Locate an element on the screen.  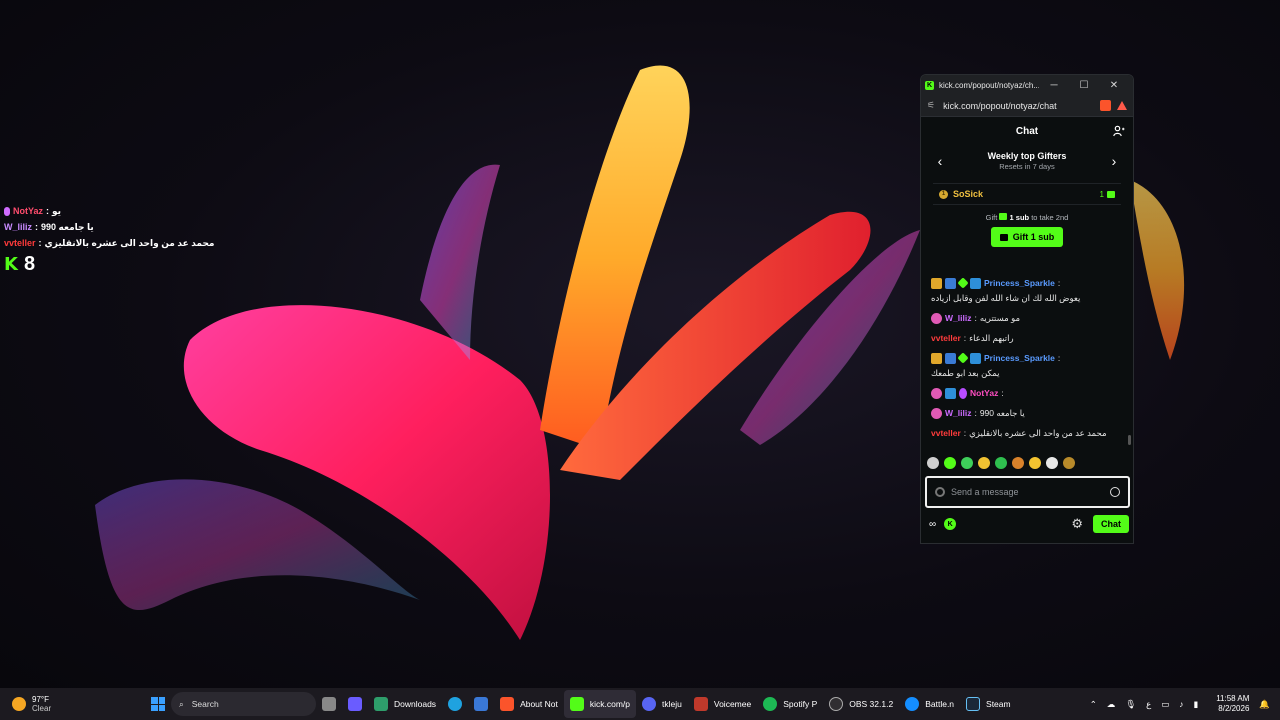
clock: 11:58 AM 8/2/2026 is located at coordinates (1232, 704).